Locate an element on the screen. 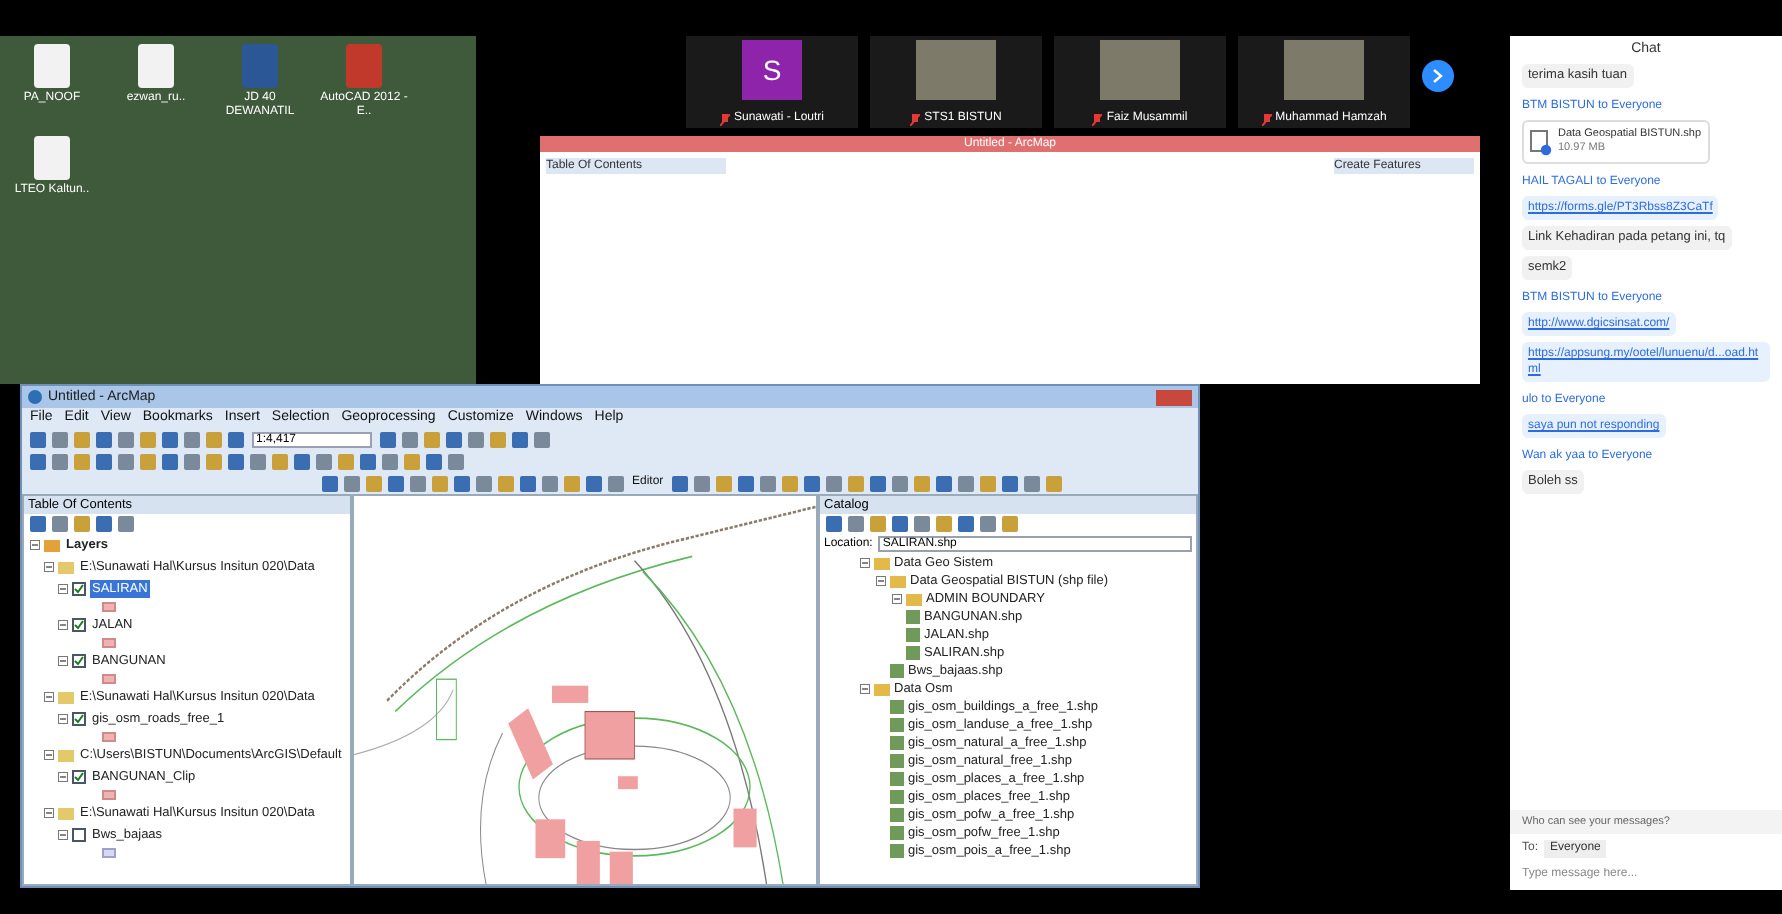  avatar: S is located at coordinates (772, 70).